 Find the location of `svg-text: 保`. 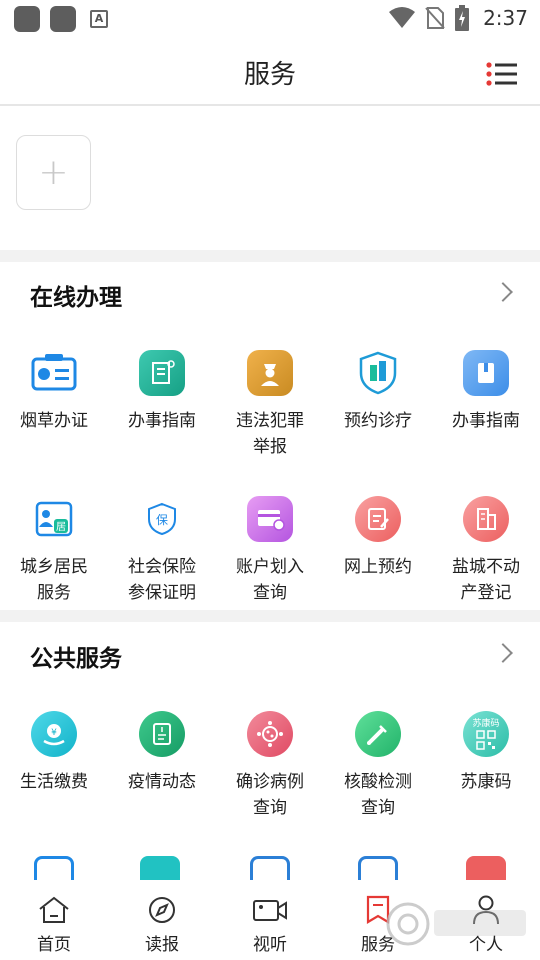

svg-text: 保 is located at coordinates (162, 520).